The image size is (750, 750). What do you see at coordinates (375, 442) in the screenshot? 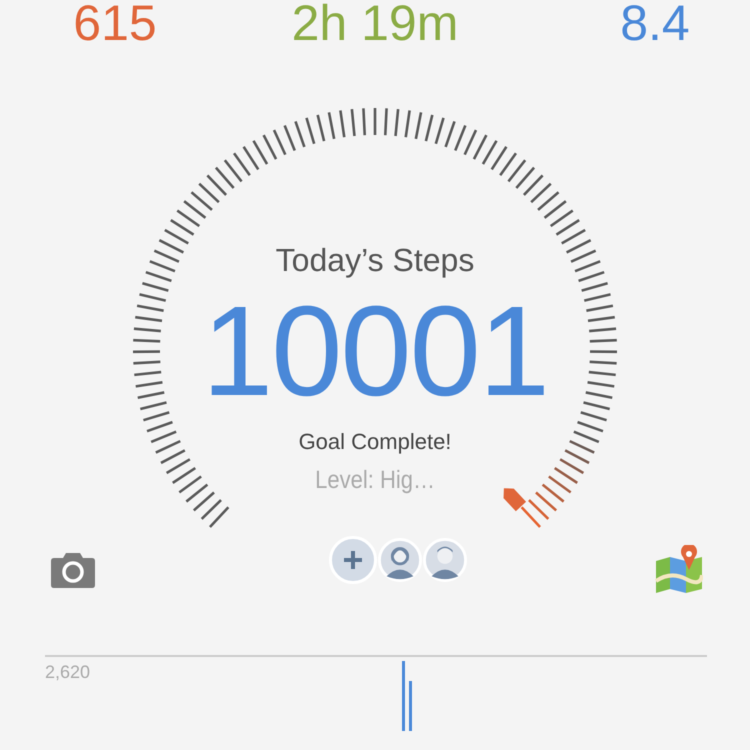
I see `goal-status: Goal Complete!` at bounding box center [375, 442].